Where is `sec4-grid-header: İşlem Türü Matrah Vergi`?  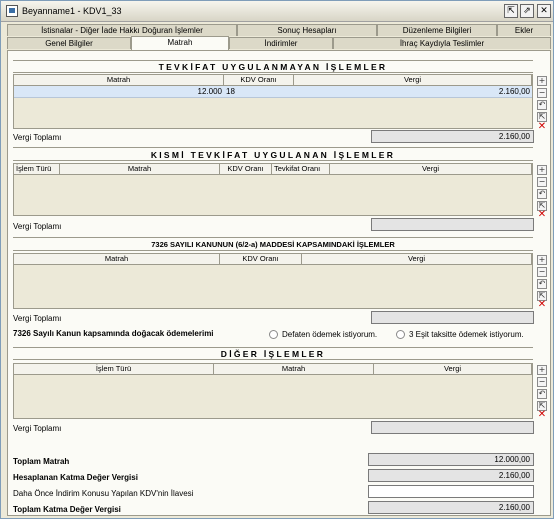 sec4-grid-header: İşlem Türü Matrah Vergi is located at coordinates (273, 369).